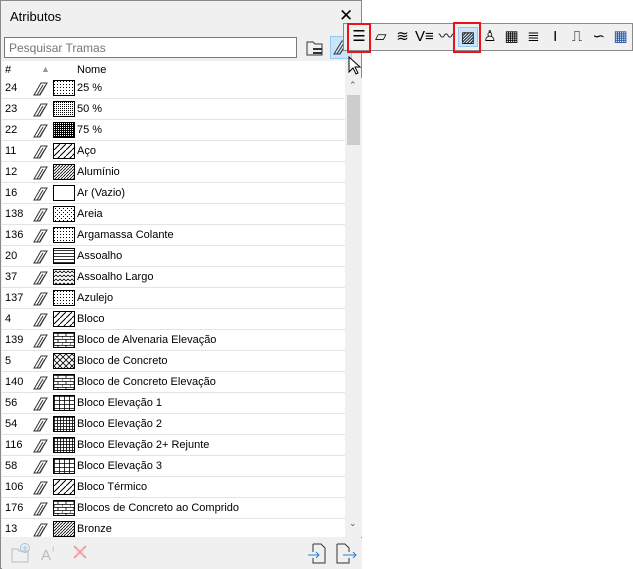  What do you see at coordinates (317, 553) in the screenshot?
I see `import-icon` at bounding box center [317, 553].